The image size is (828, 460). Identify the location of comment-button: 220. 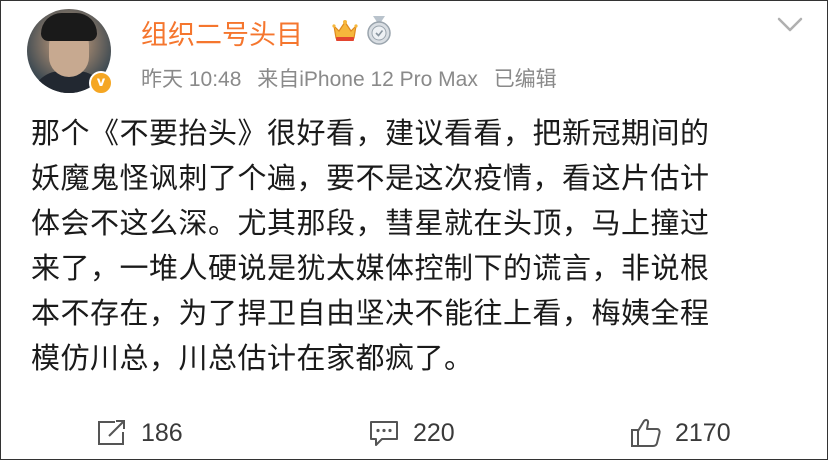
(411, 433).